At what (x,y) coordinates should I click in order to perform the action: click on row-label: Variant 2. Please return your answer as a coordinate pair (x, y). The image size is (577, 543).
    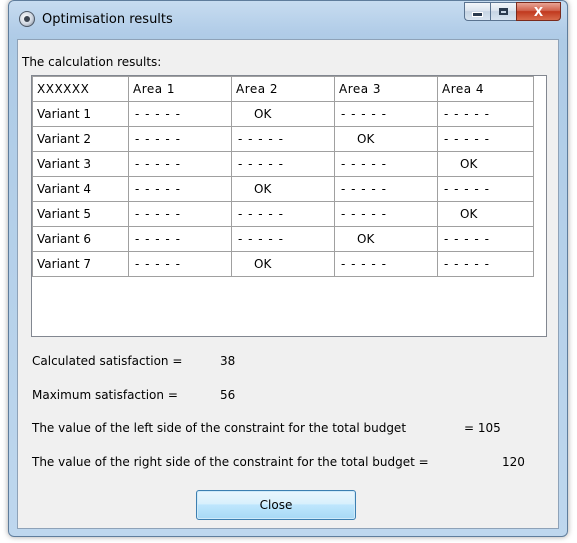
    Looking at the image, I should click on (80, 139).